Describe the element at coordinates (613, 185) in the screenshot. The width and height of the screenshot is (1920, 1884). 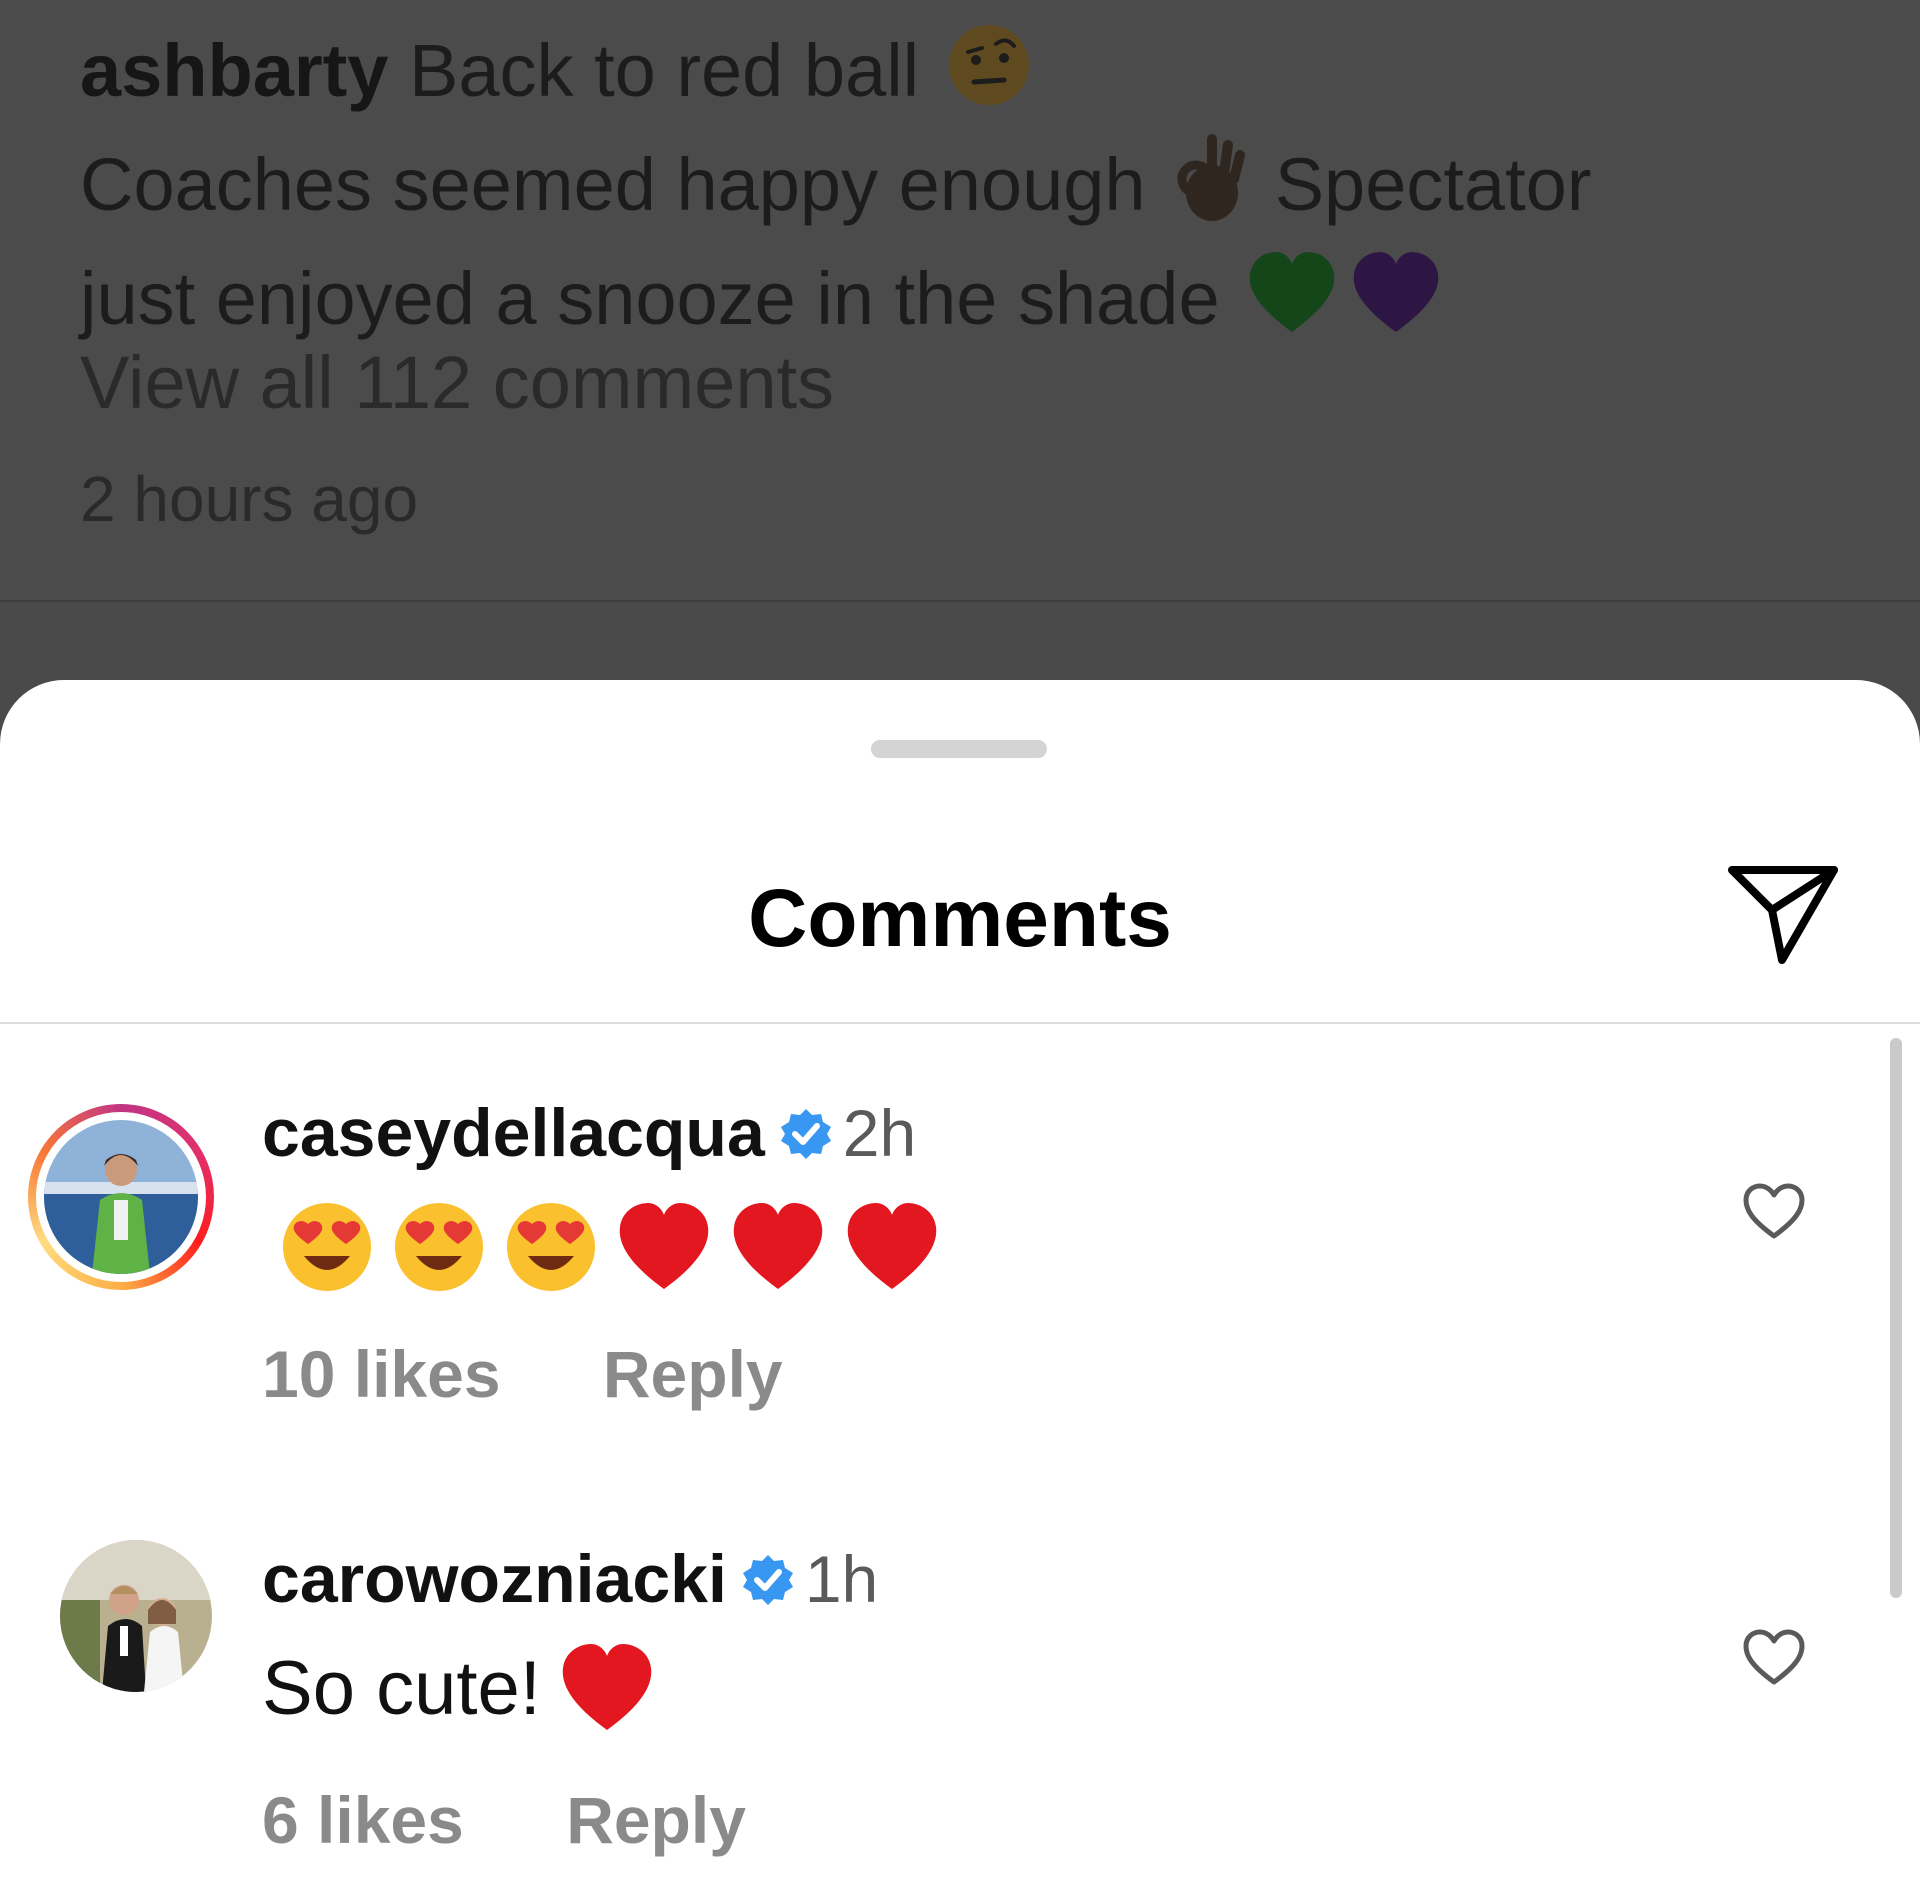
I see `caption-line-2: Coaches seemed happy enough` at that location.